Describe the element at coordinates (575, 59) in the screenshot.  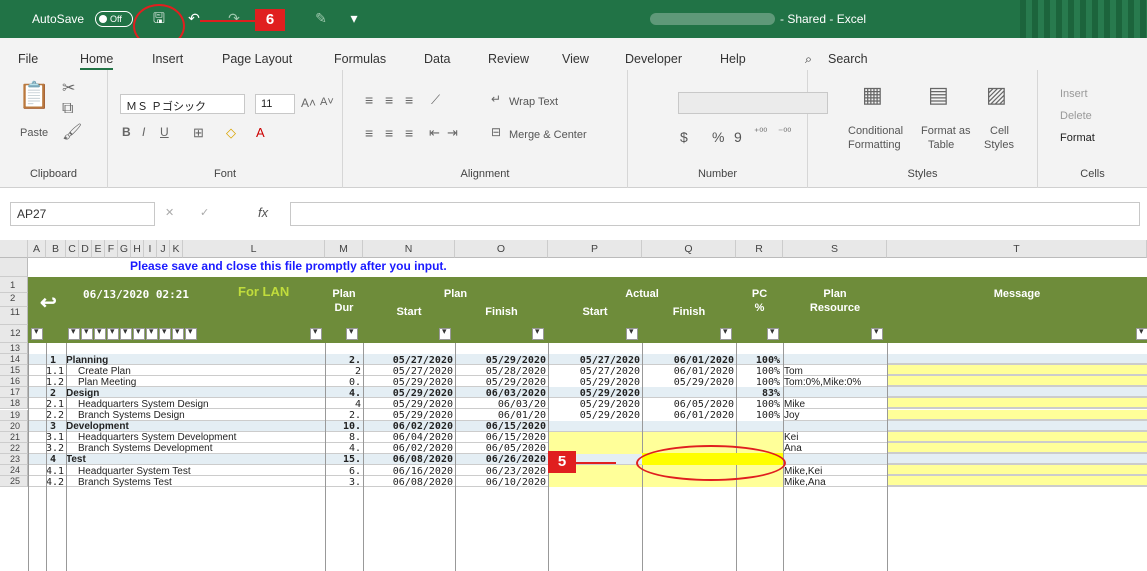
I see `tab-view: View` at that location.